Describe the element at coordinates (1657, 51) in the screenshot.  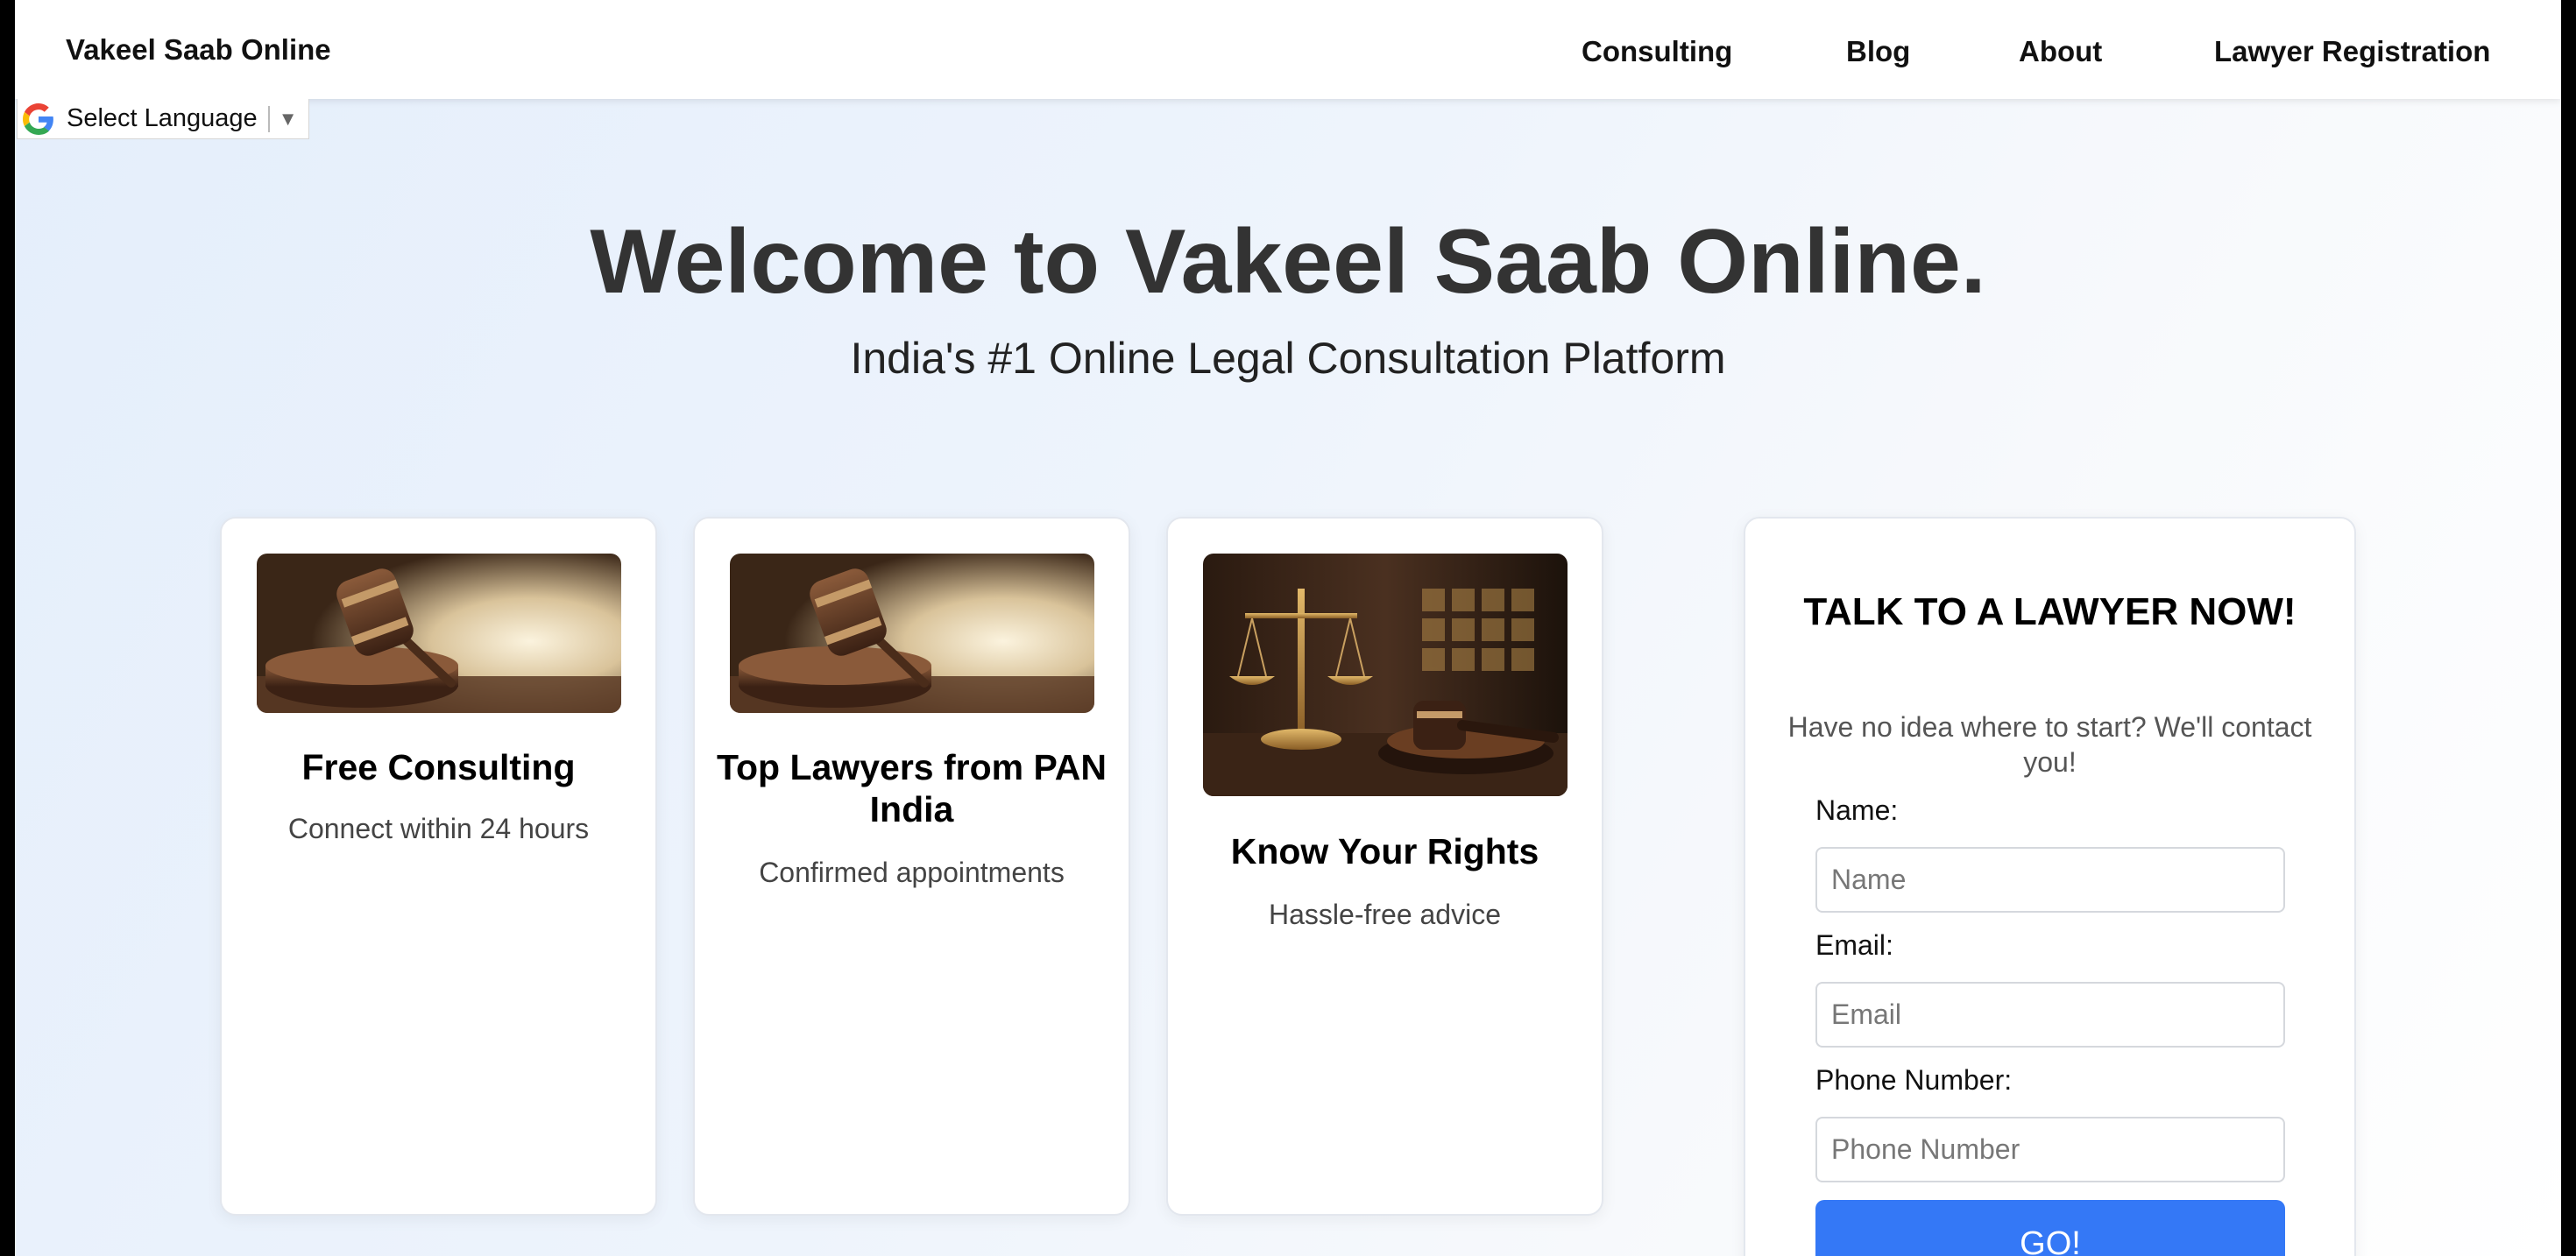
I see `nav-link-consulting: Consulting` at that location.